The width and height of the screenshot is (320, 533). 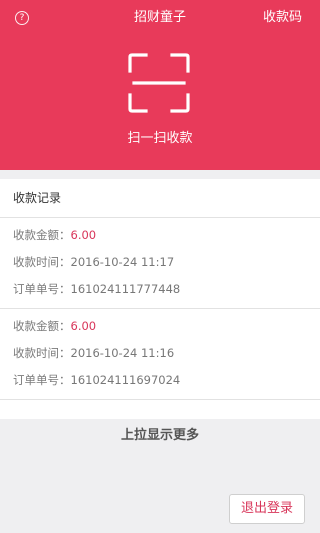 What do you see at coordinates (160, 138) in the screenshot?
I see `scan-label: 扫一扫收款` at bounding box center [160, 138].